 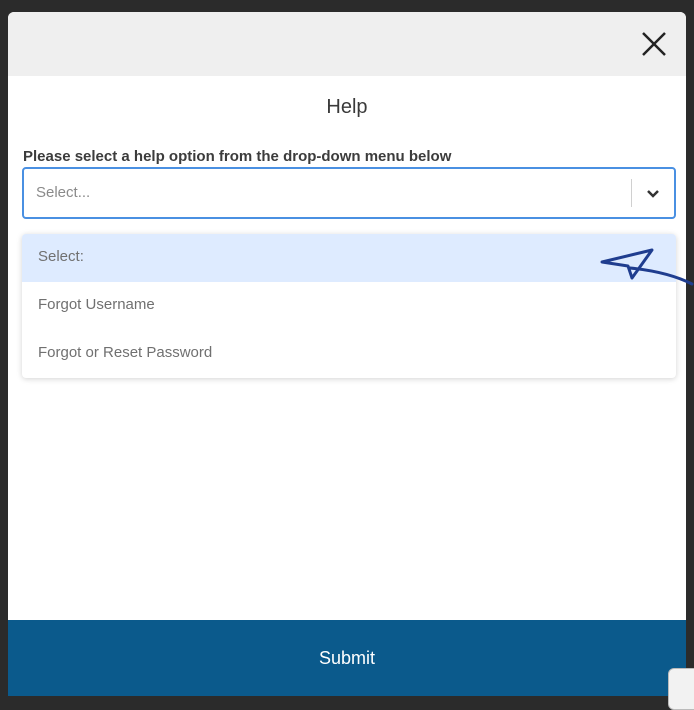 I want to click on option-label: Select:, so click(x=61, y=256).